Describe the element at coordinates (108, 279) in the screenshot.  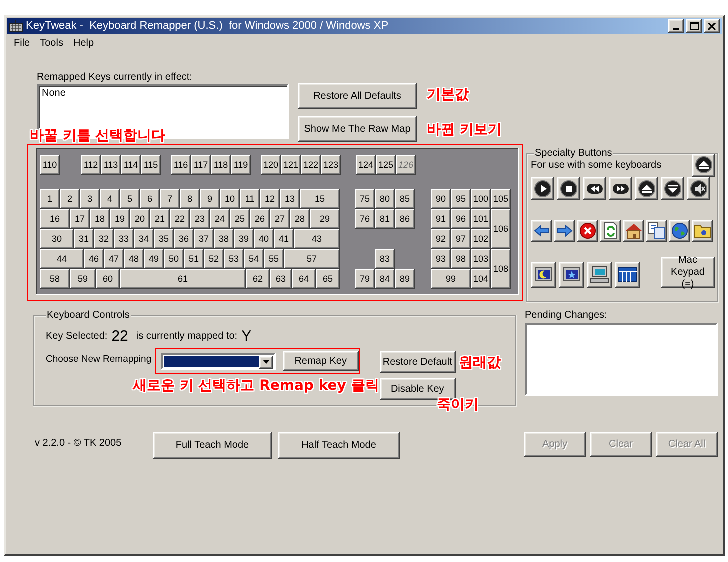
I see `key: 60` at that location.